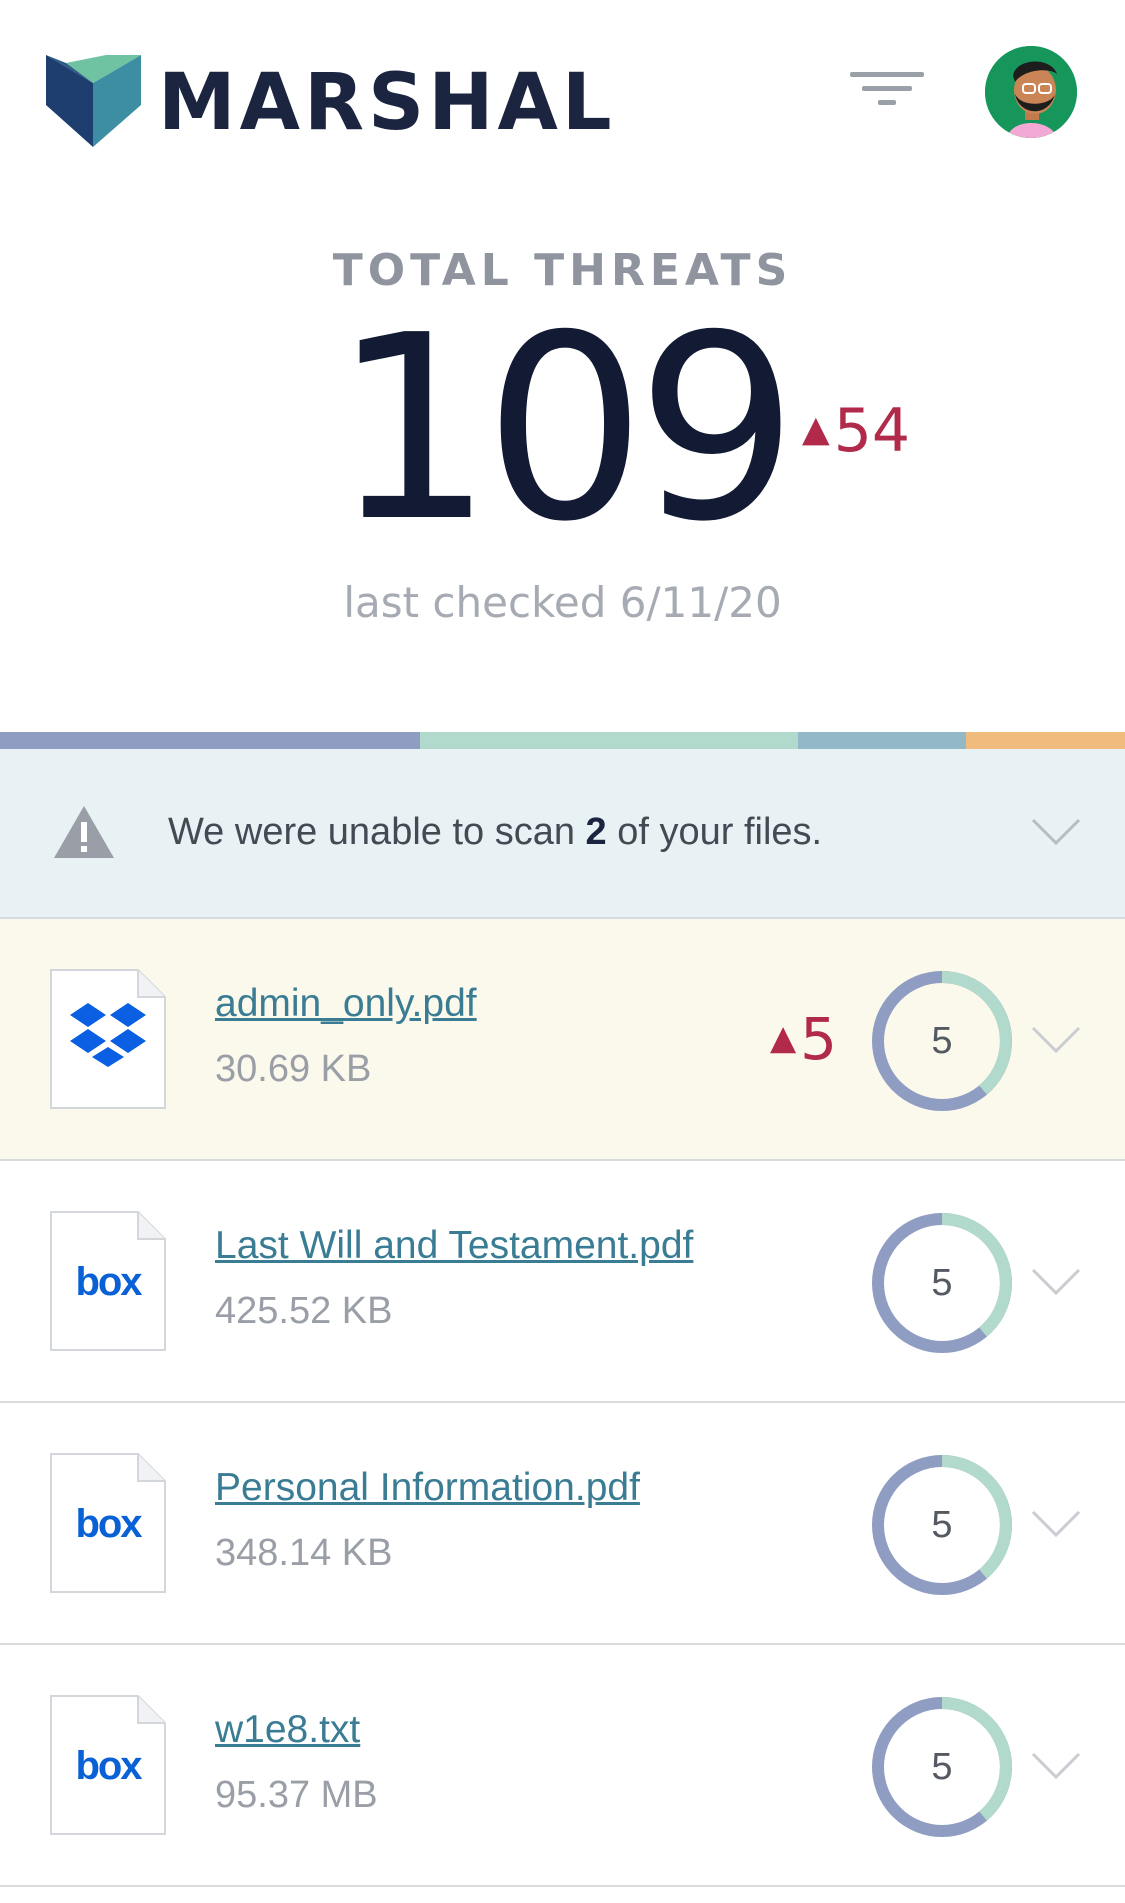 The height and width of the screenshot is (1903, 1125). What do you see at coordinates (287, 1730) in the screenshot?
I see `file-name-link: w1e8.txt` at bounding box center [287, 1730].